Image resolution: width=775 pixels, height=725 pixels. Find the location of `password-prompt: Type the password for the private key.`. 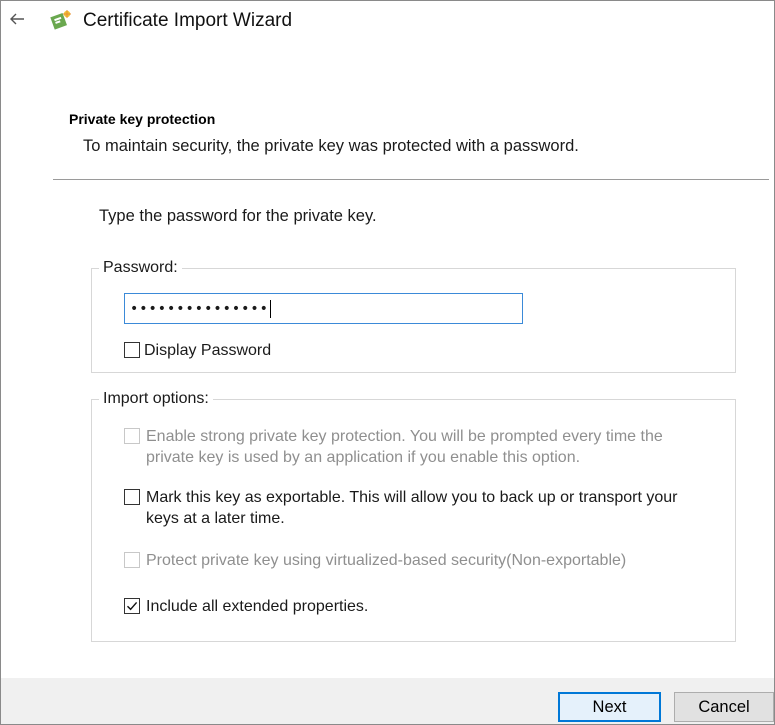

password-prompt: Type the password for the private key. is located at coordinates (238, 216).